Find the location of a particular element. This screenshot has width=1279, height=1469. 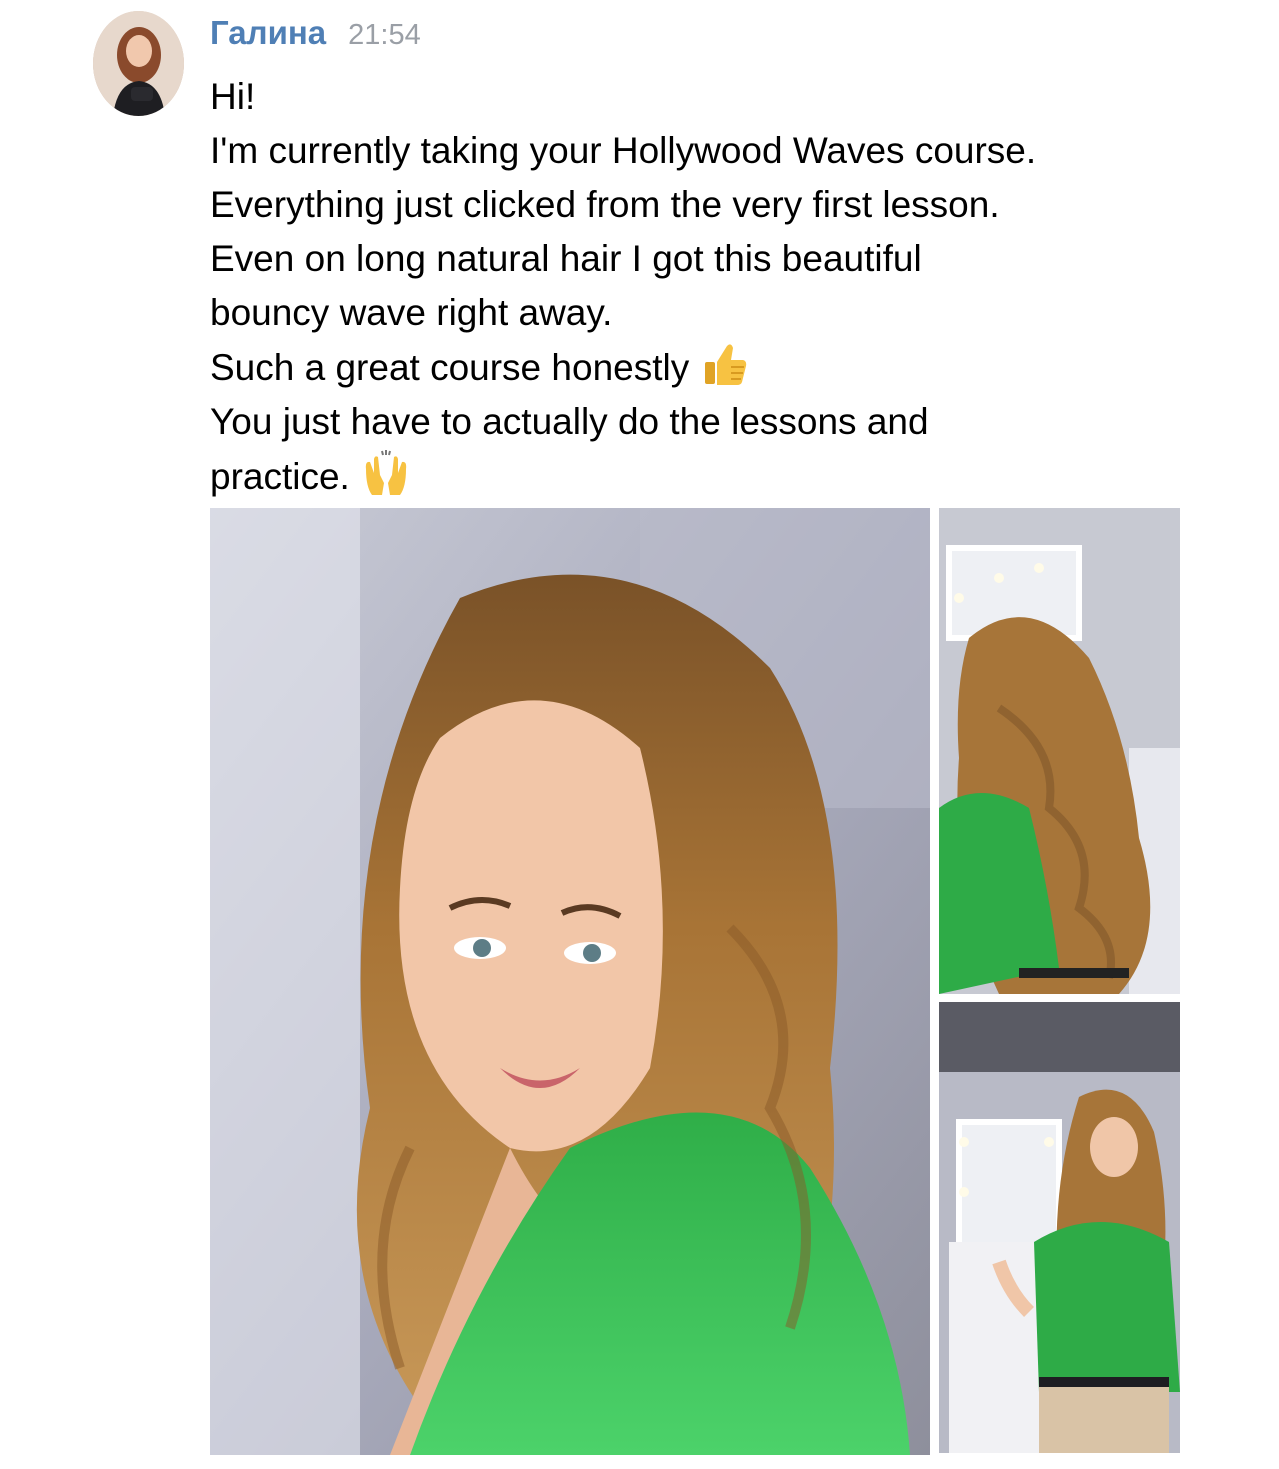

author-avatar is located at coordinates (138, 63).